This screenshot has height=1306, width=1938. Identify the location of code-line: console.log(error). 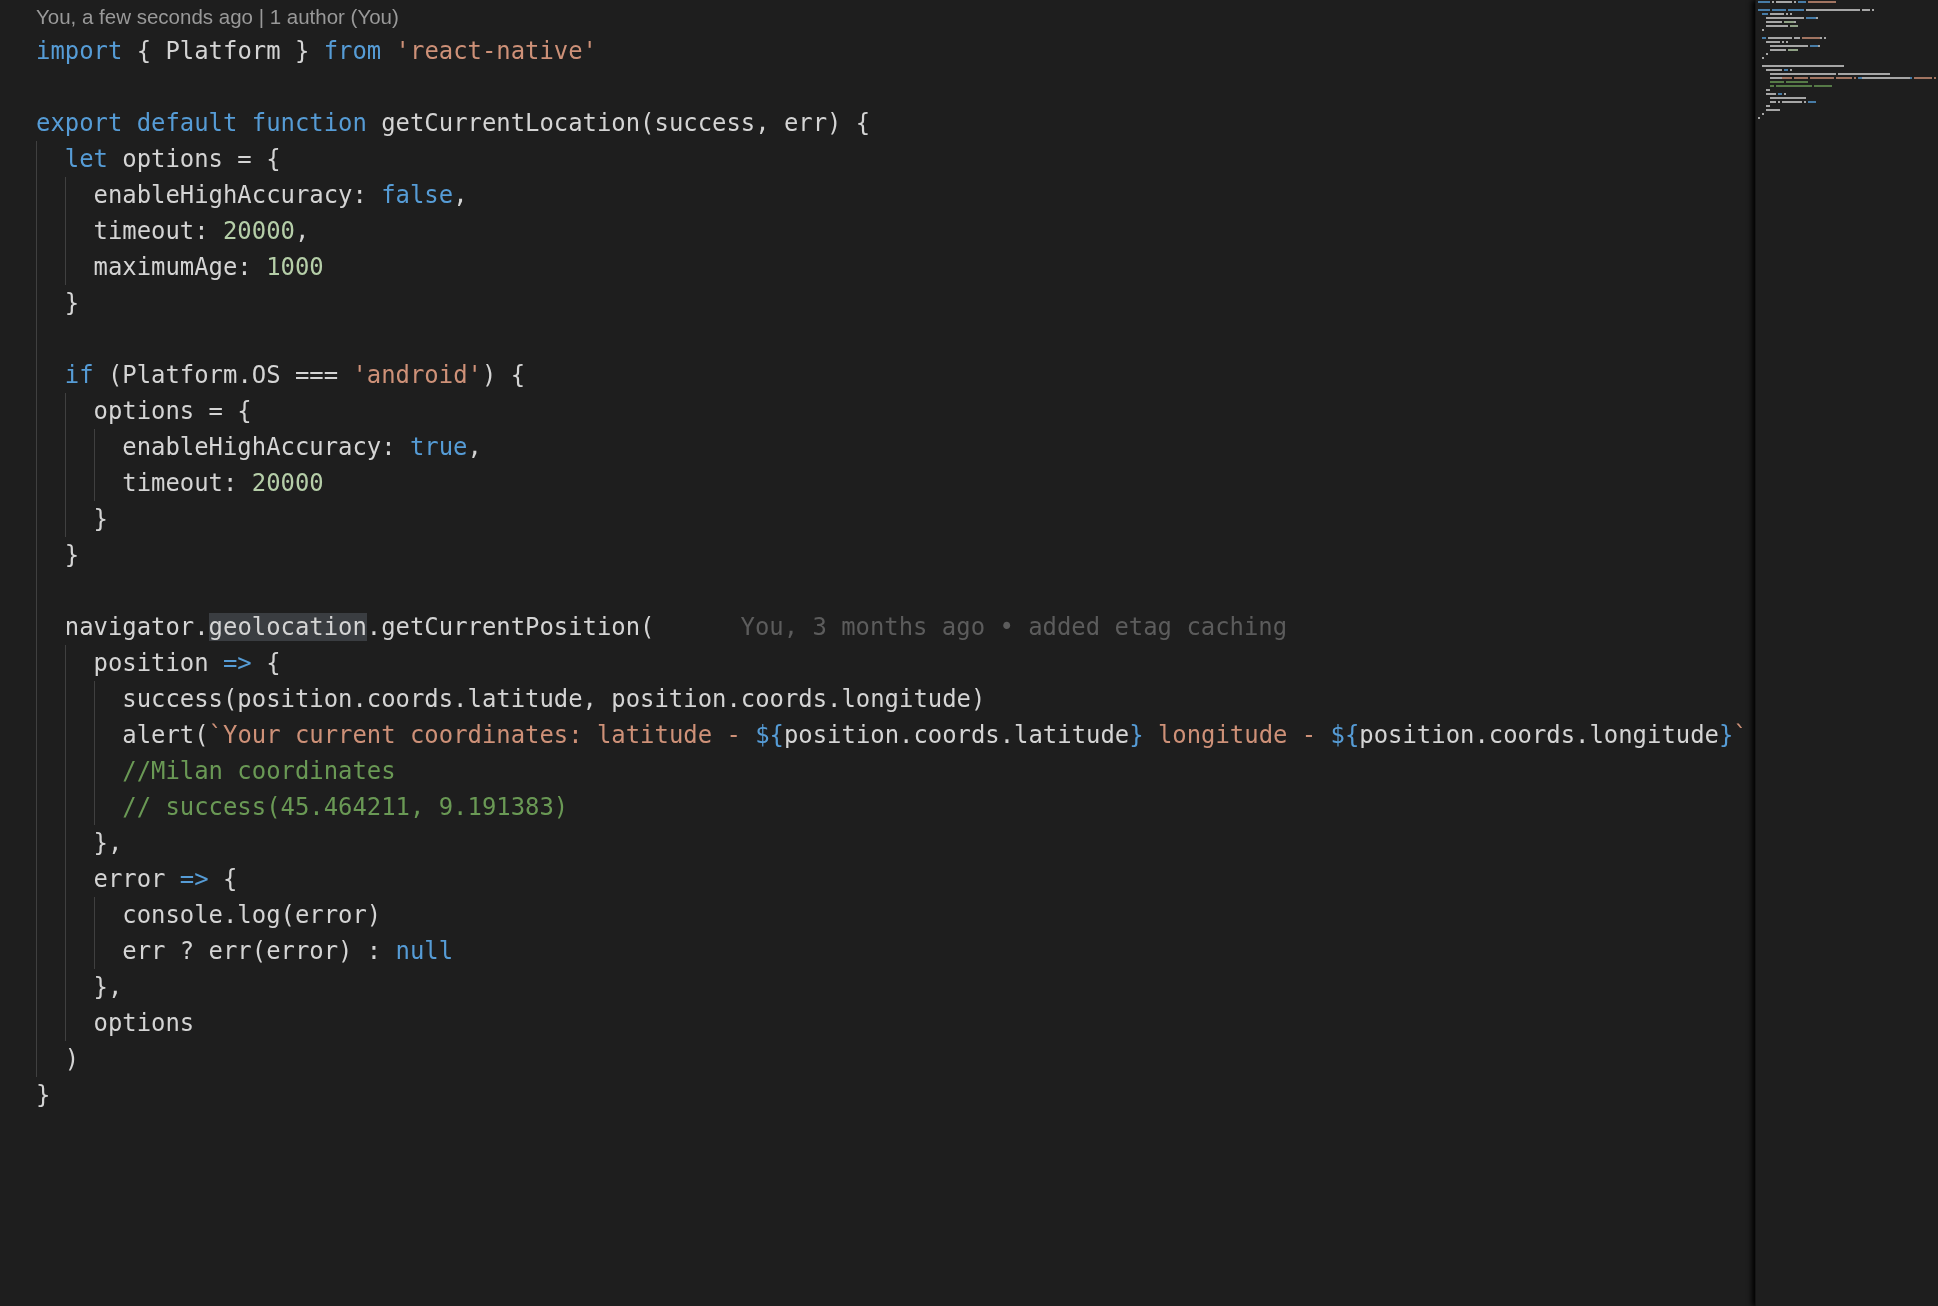
(252, 915).